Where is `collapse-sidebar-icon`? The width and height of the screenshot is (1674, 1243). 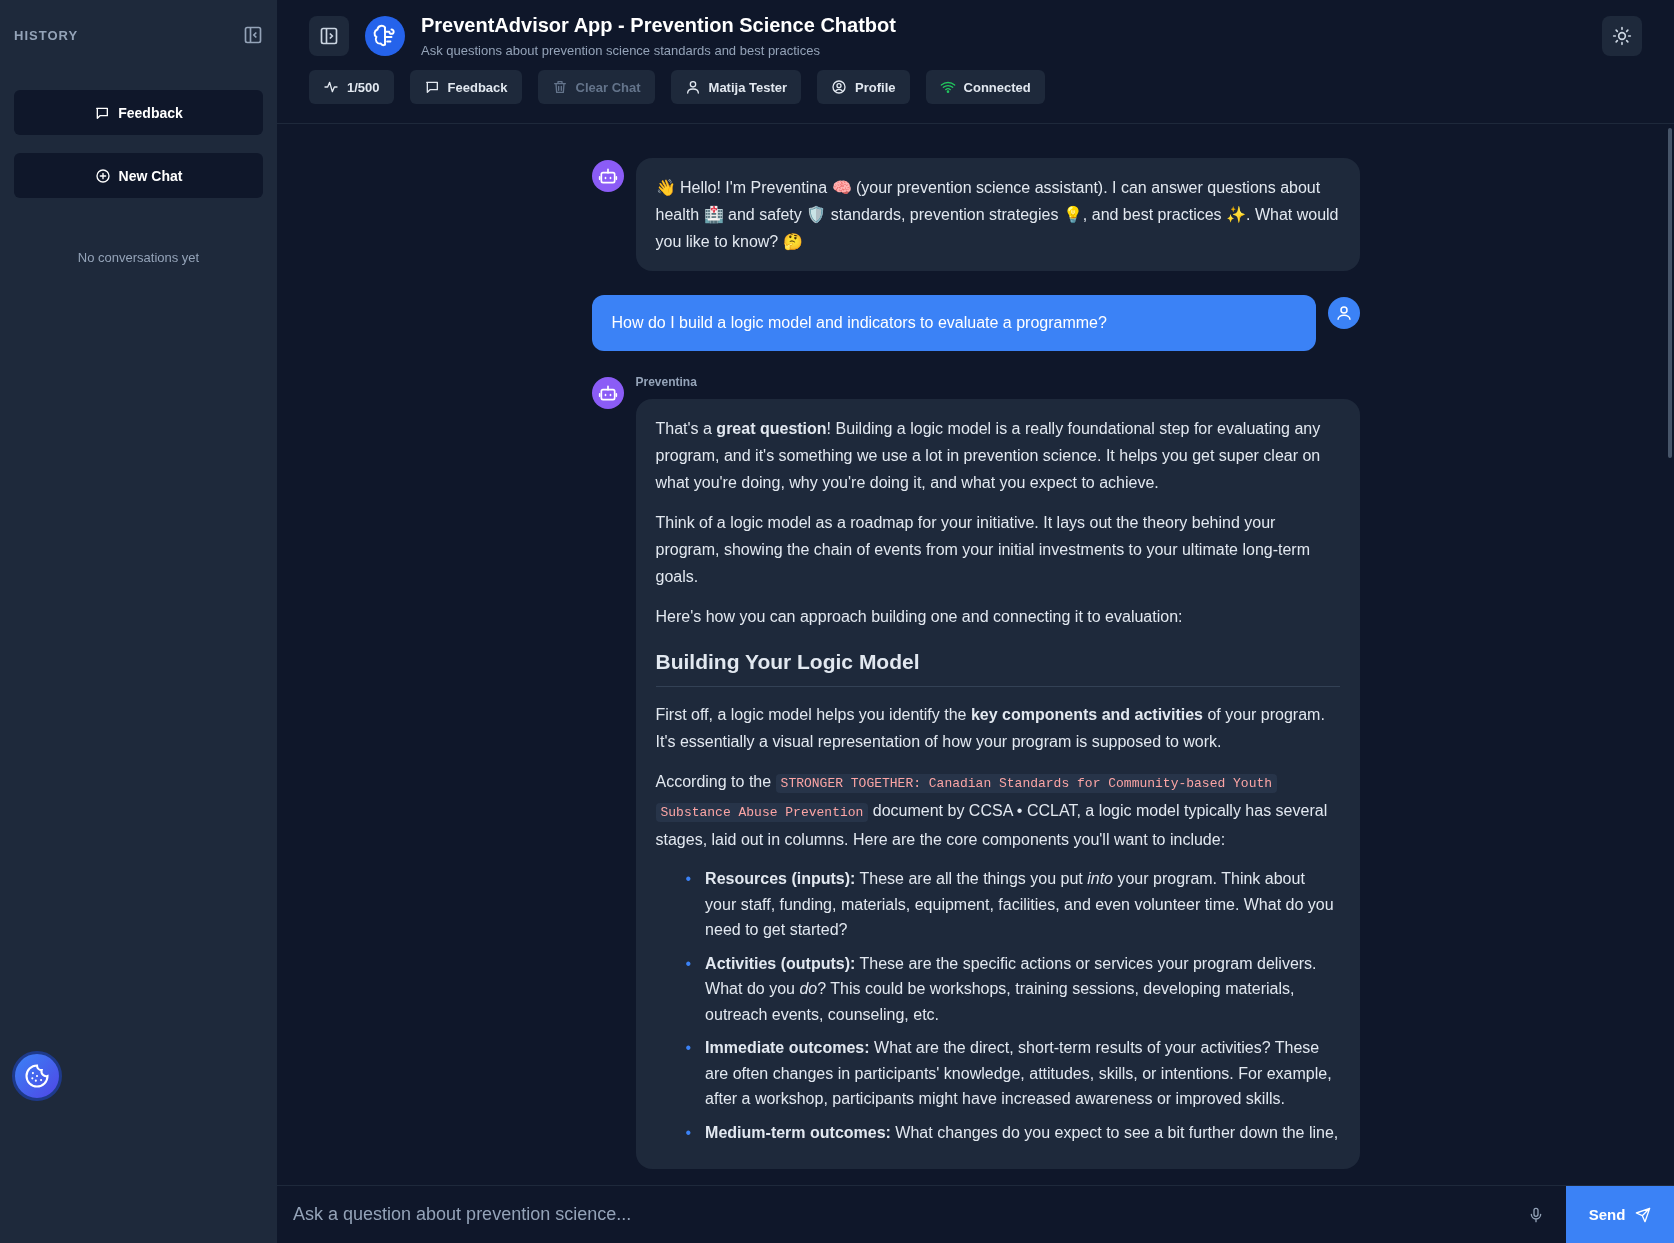 collapse-sidebar-icon is located at coordinates (253, 35).